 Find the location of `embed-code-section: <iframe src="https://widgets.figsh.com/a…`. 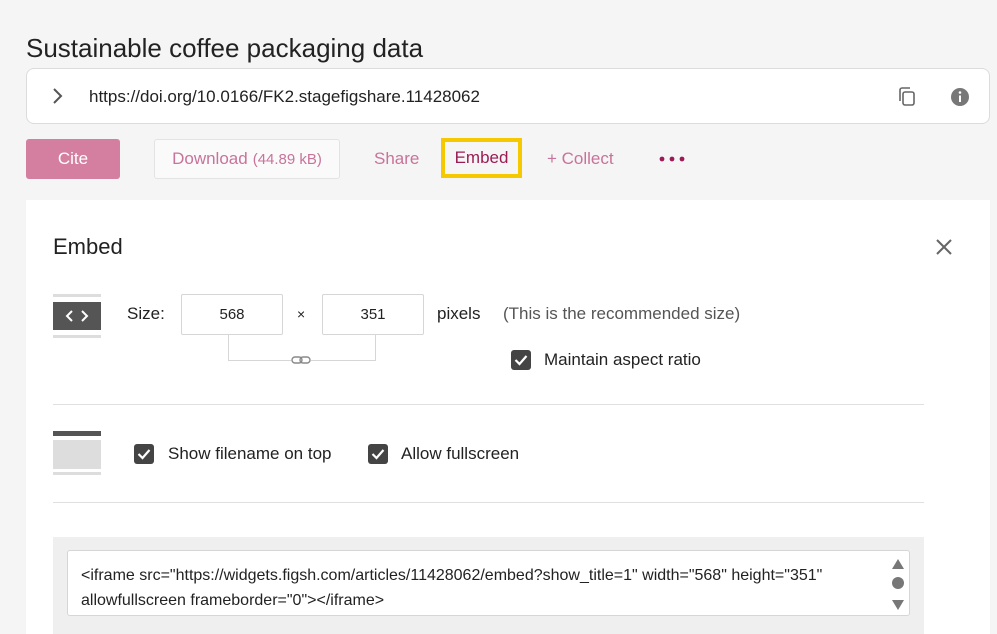

embed-code-section: <iframe src="https://widgets.figsh.com/a… is located at coordinates (488, 585).